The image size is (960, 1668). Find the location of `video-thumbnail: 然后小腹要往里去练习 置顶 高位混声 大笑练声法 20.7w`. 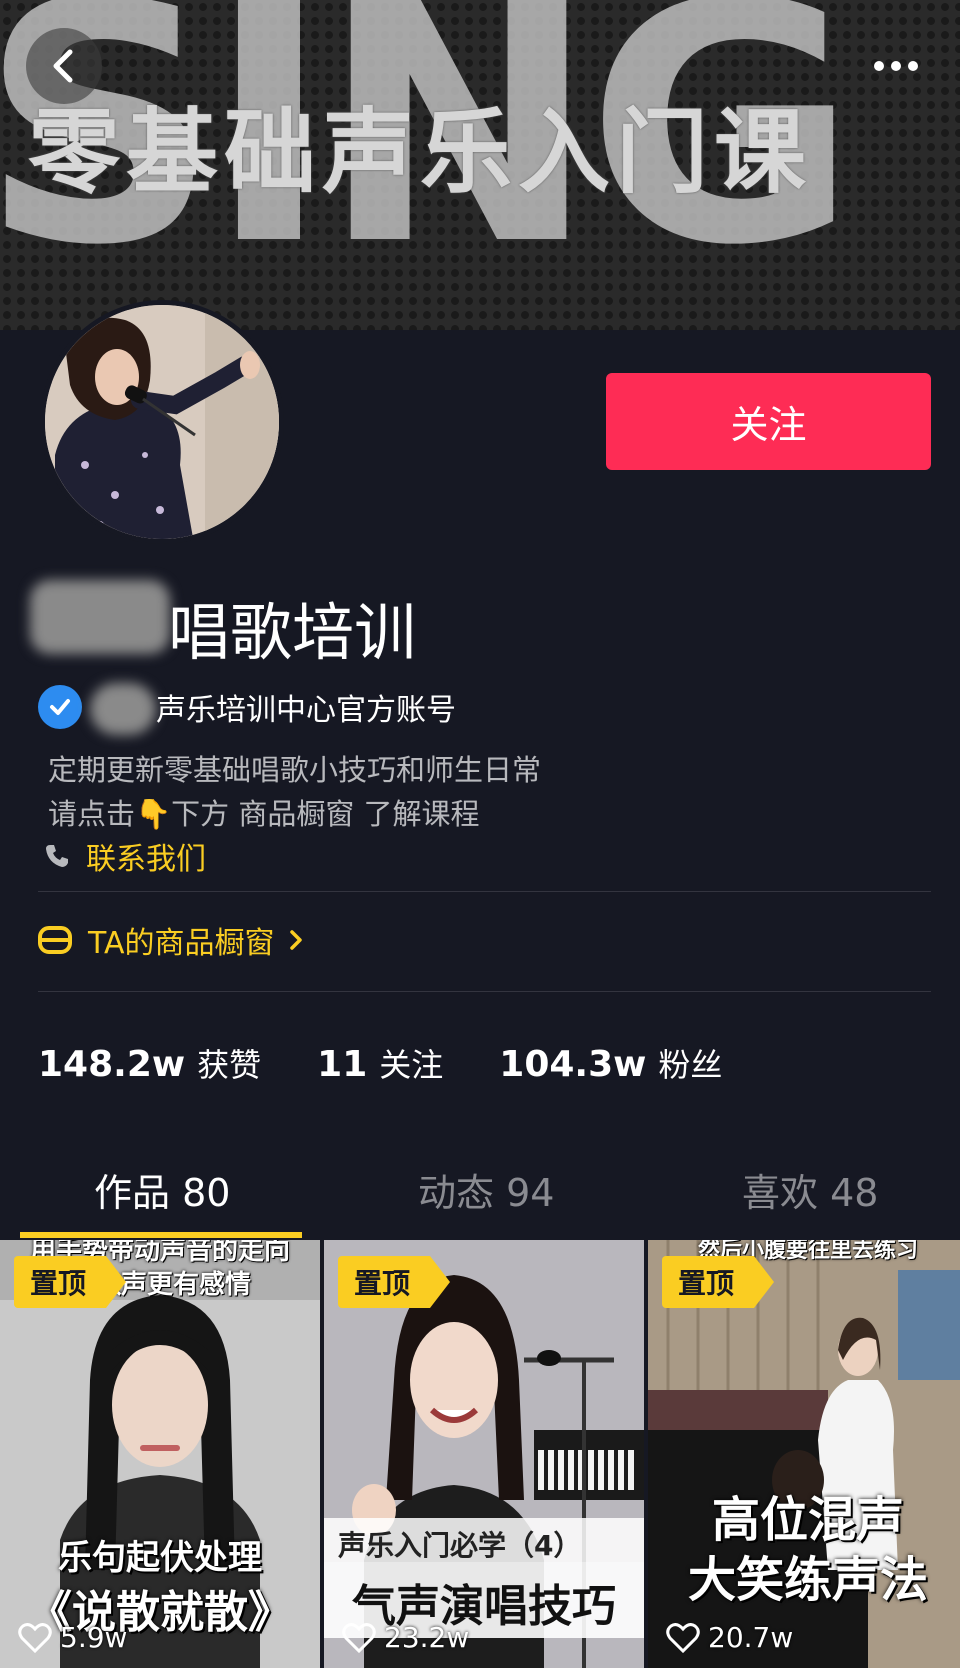

video-thumbnail: 然后小腹要往里去练习 置顶 高位混声 大笑练声法 20.7w is located at coordinates (804, 1454).